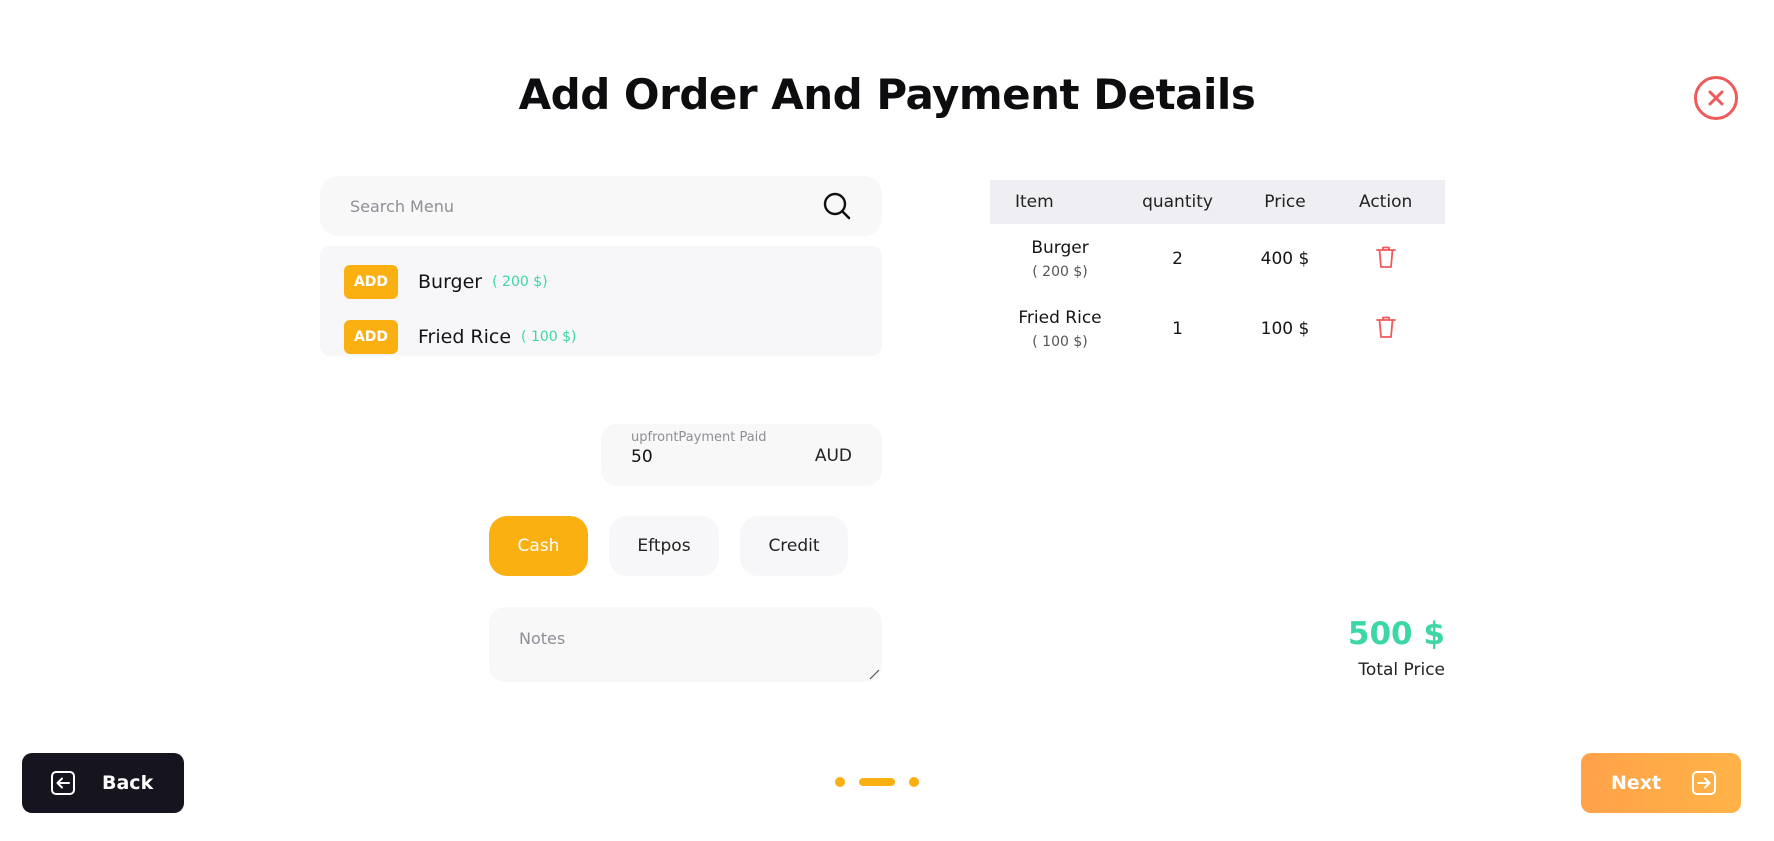 The image size is (1774, 841). What do you see at coordinates (1060, 329) in the screenshot?
I see `order-item-cell: Fried Rice ( 100 $)` at bounding box center [1060, 329].